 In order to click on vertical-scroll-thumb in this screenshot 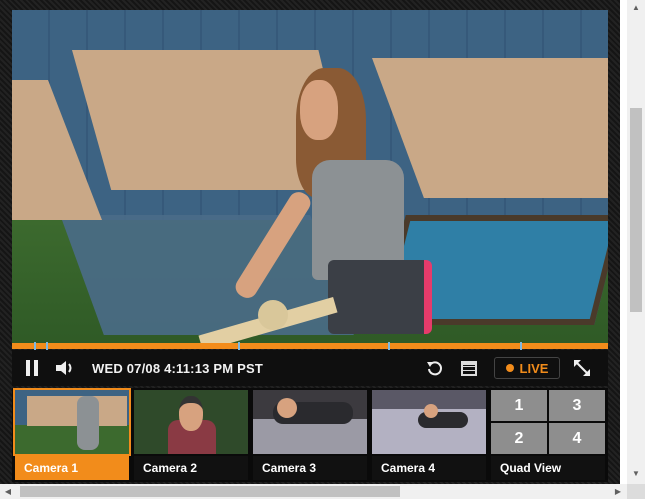, I will do `click(636, 210)`.